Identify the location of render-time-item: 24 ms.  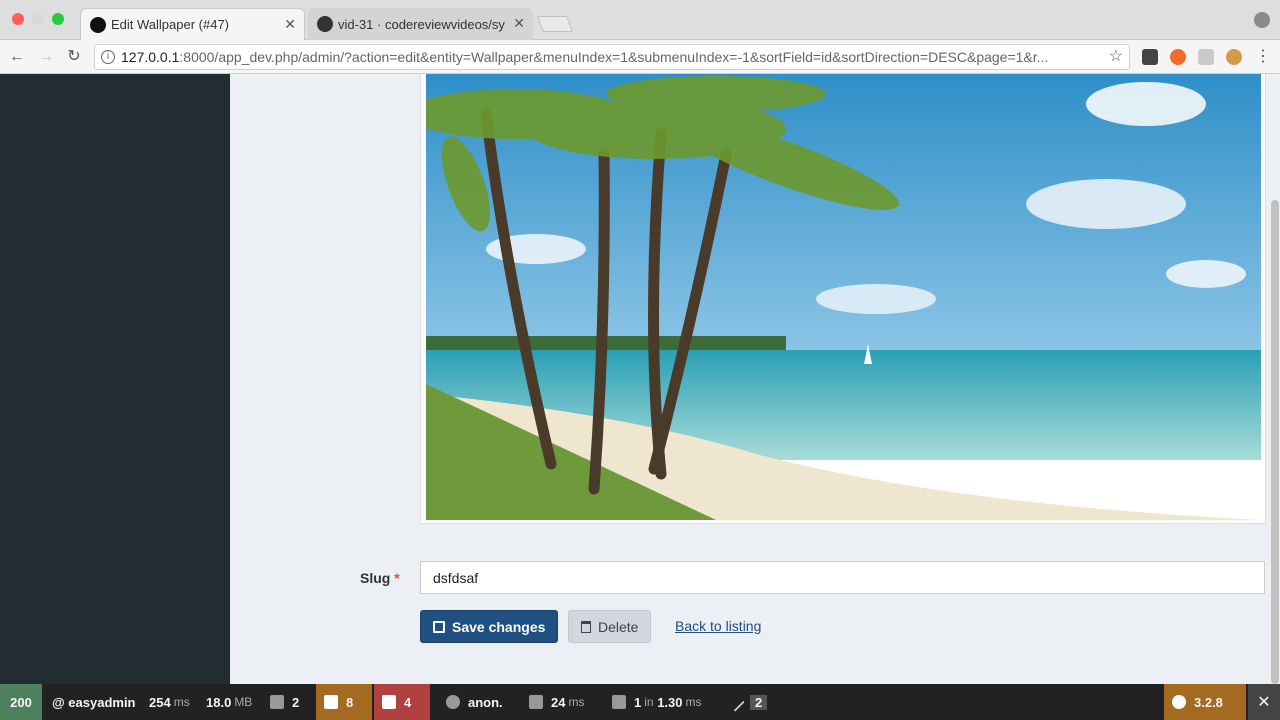
(556, 702).